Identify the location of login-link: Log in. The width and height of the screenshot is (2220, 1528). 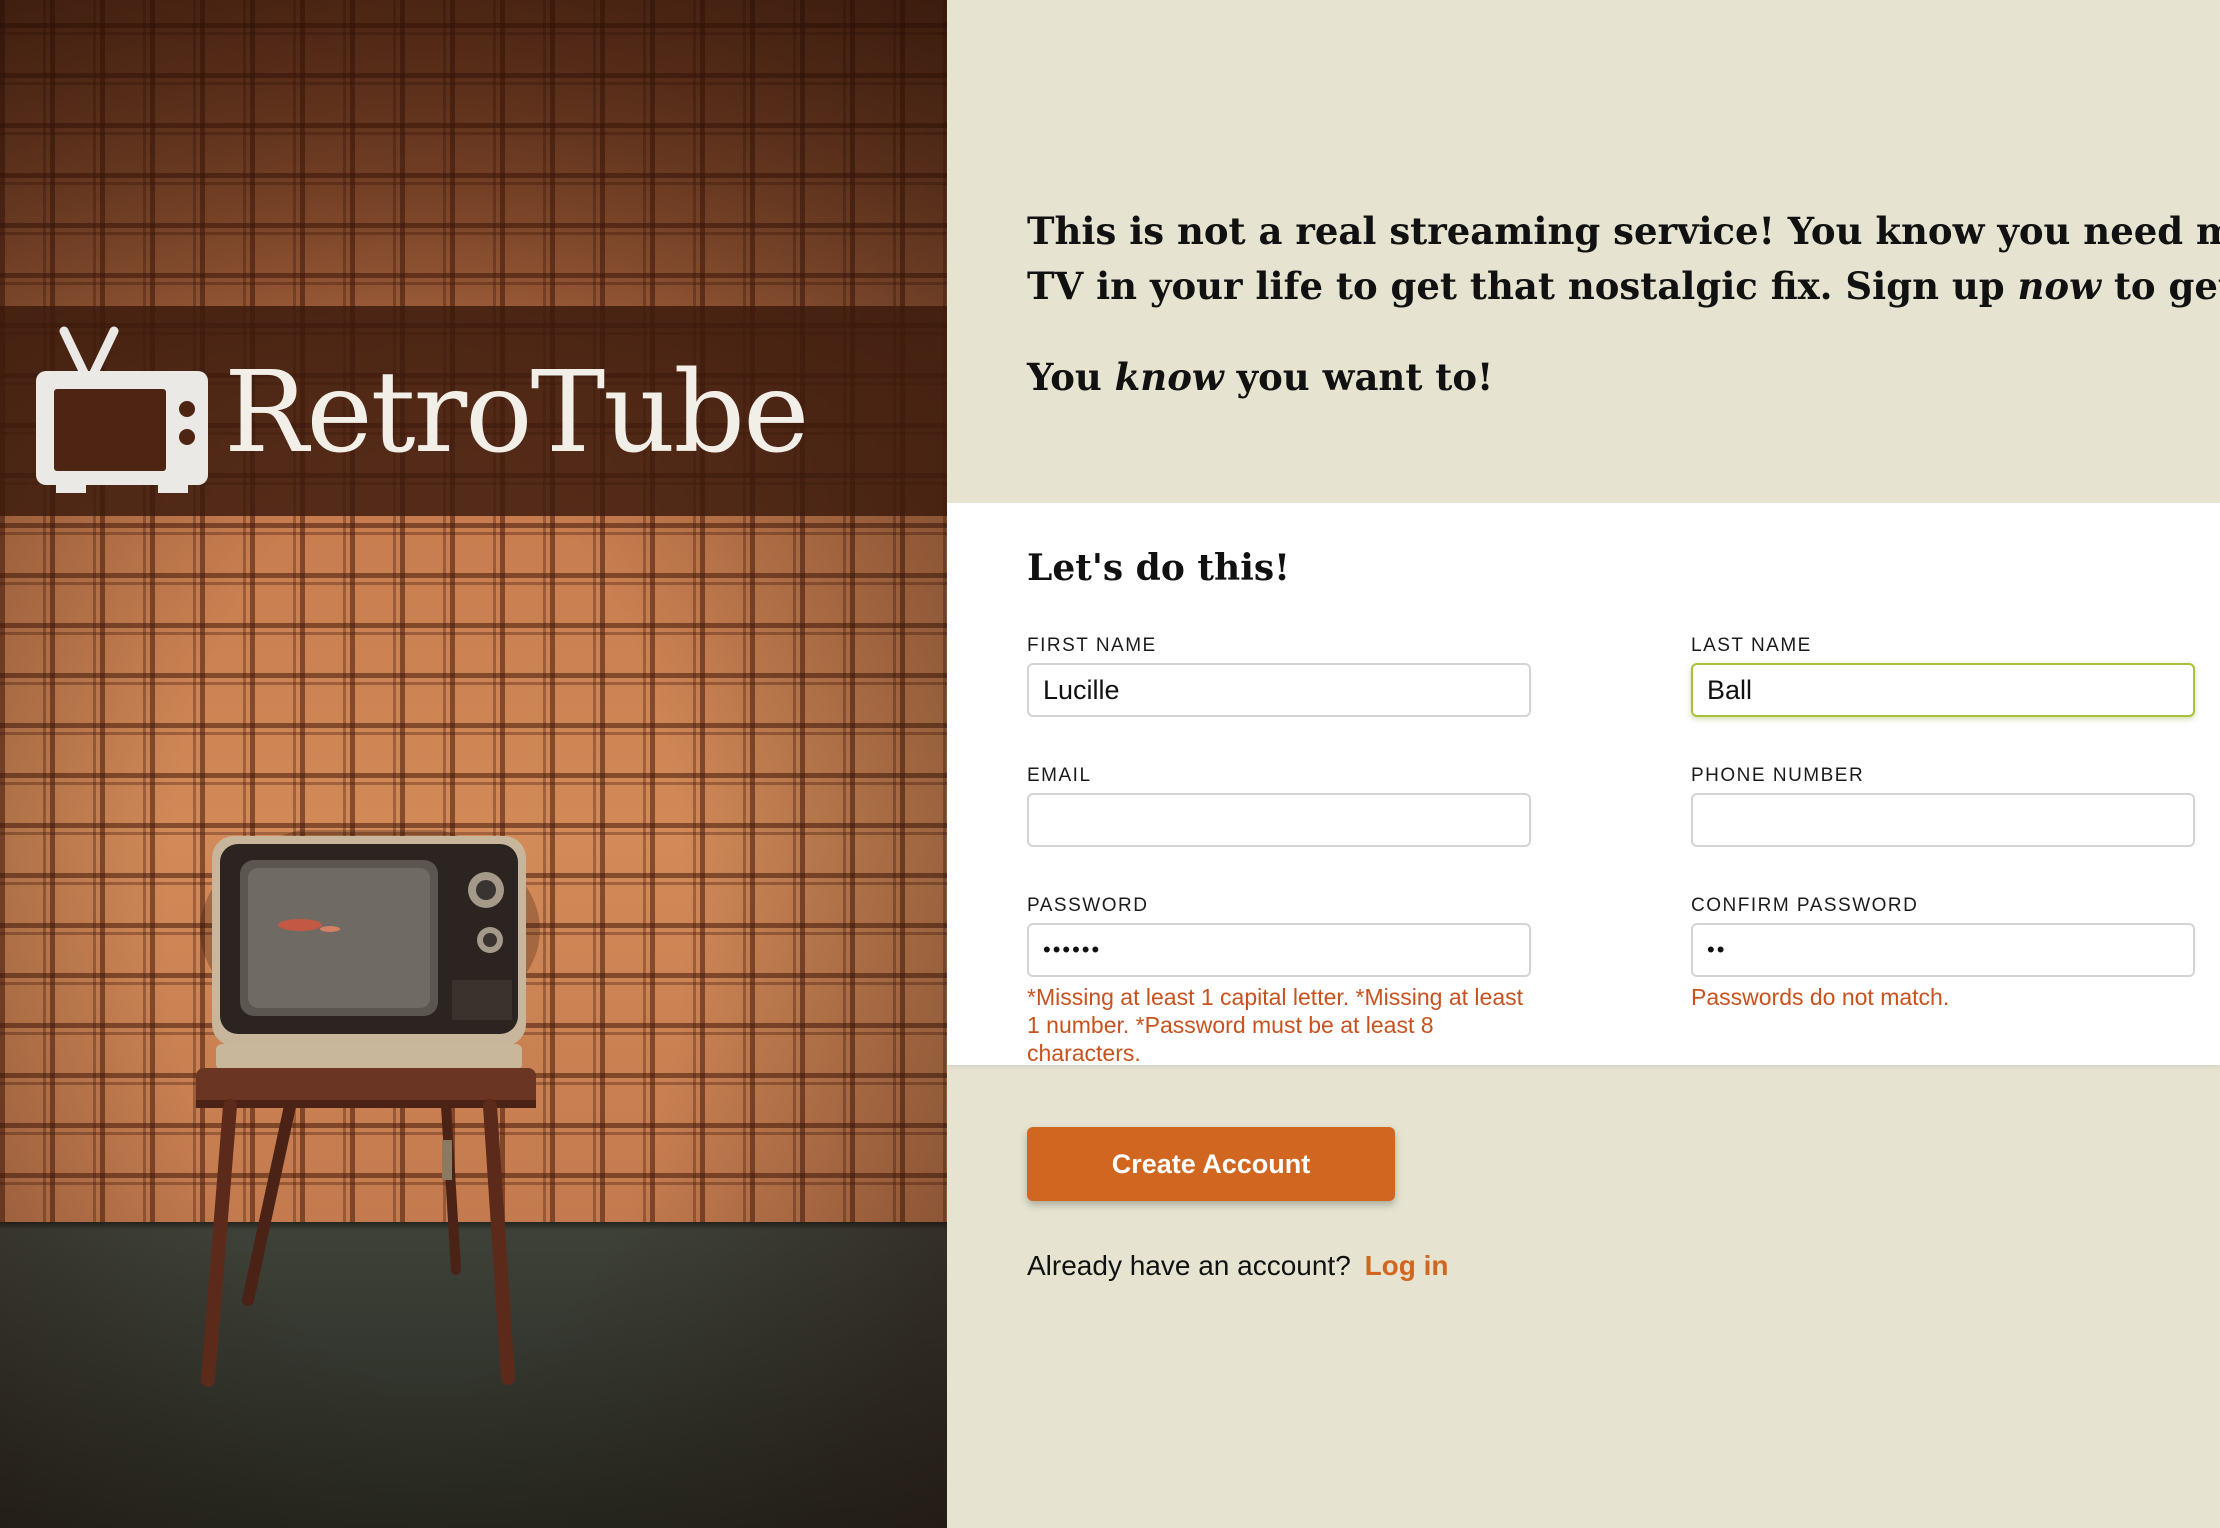
(1407, 1265).